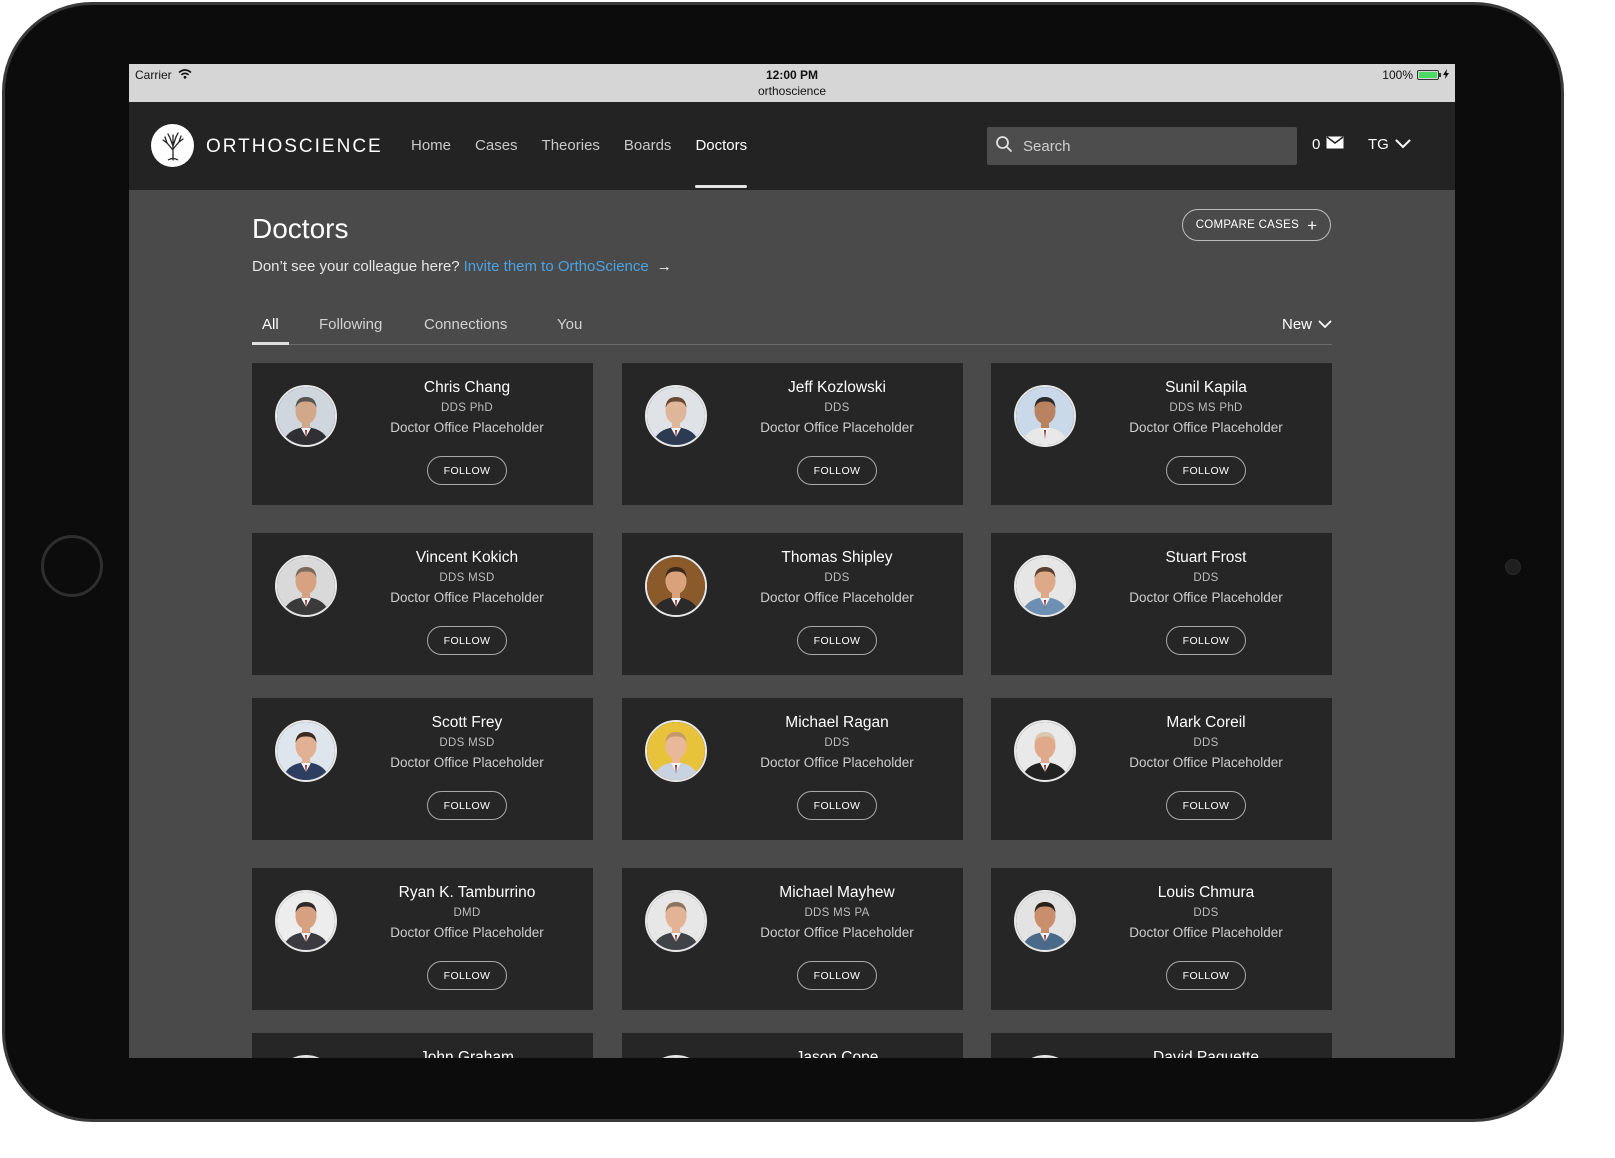 The width and height of the screenshot is (1615, 1158). Describe the element at coordinates (465, 324) in the screenshot. I see `tab-connections: Connections` at that location.